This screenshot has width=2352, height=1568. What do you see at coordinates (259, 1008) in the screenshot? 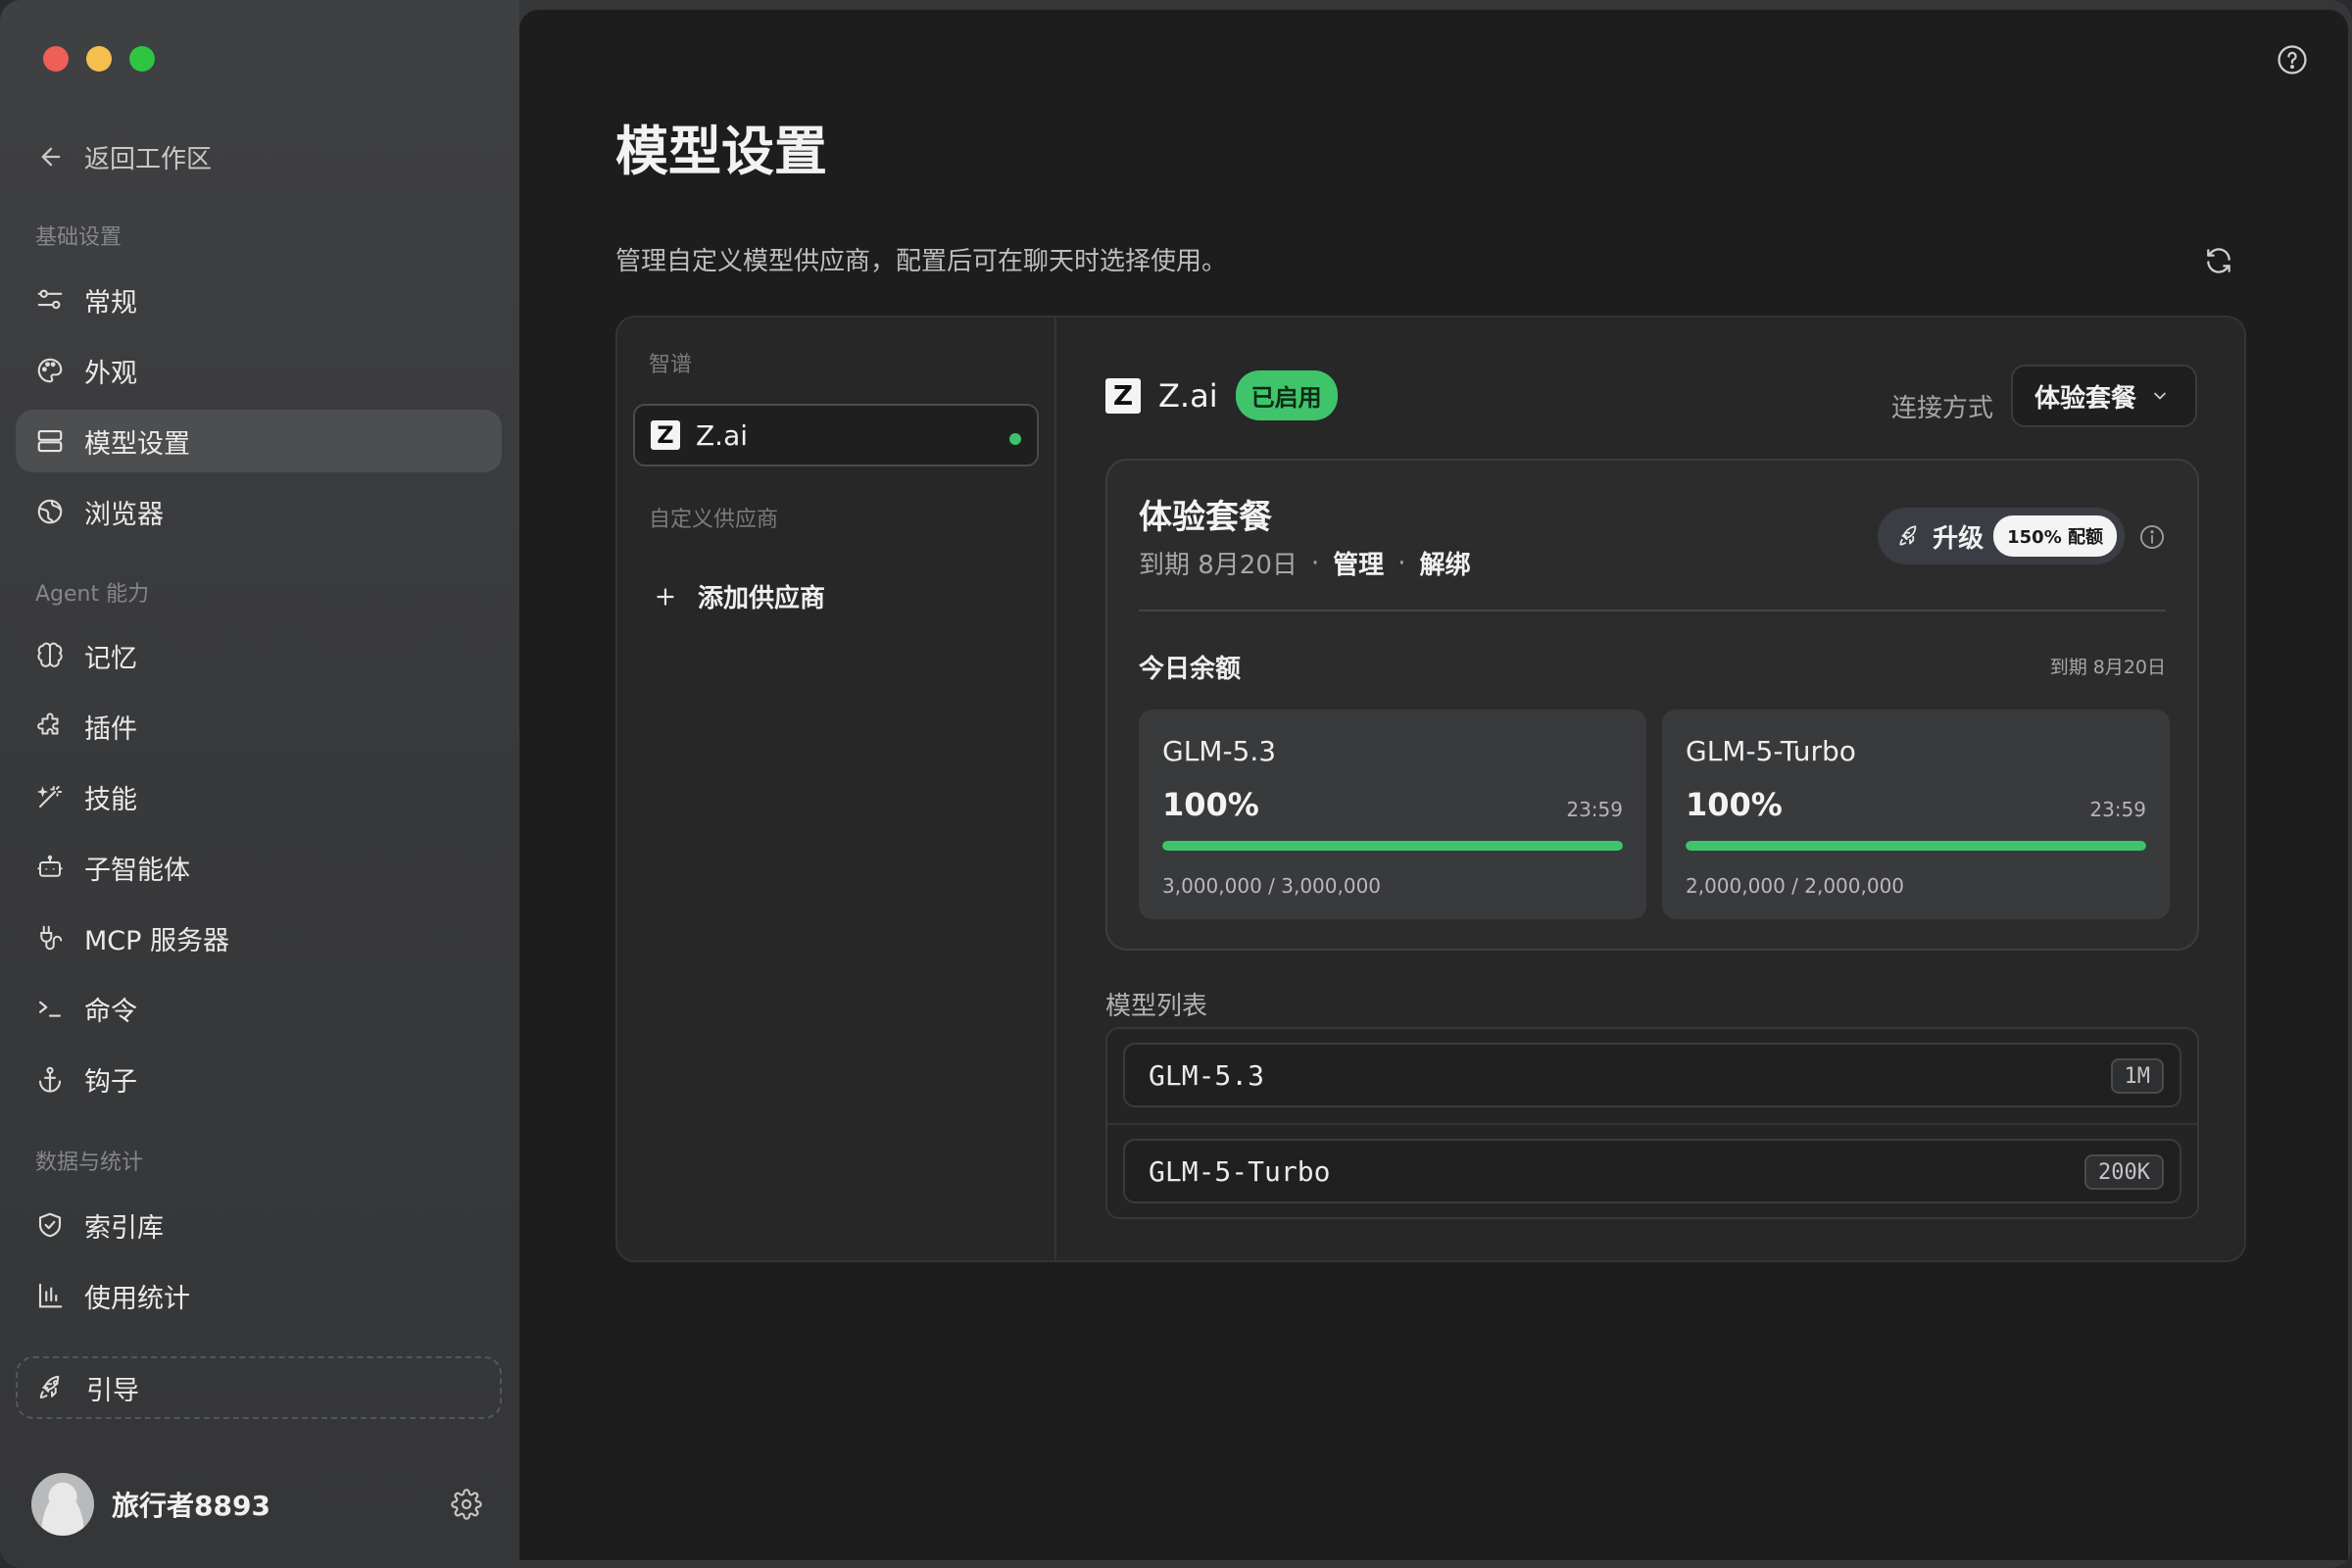
I see `sidebar-item-commands: 命令` at bounding box center [259, 1008].